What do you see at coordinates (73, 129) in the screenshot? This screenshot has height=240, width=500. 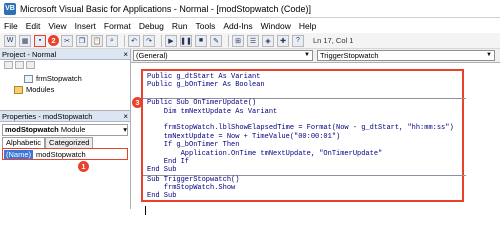 I see `object-type: Module` at bounding box center [73, 129].